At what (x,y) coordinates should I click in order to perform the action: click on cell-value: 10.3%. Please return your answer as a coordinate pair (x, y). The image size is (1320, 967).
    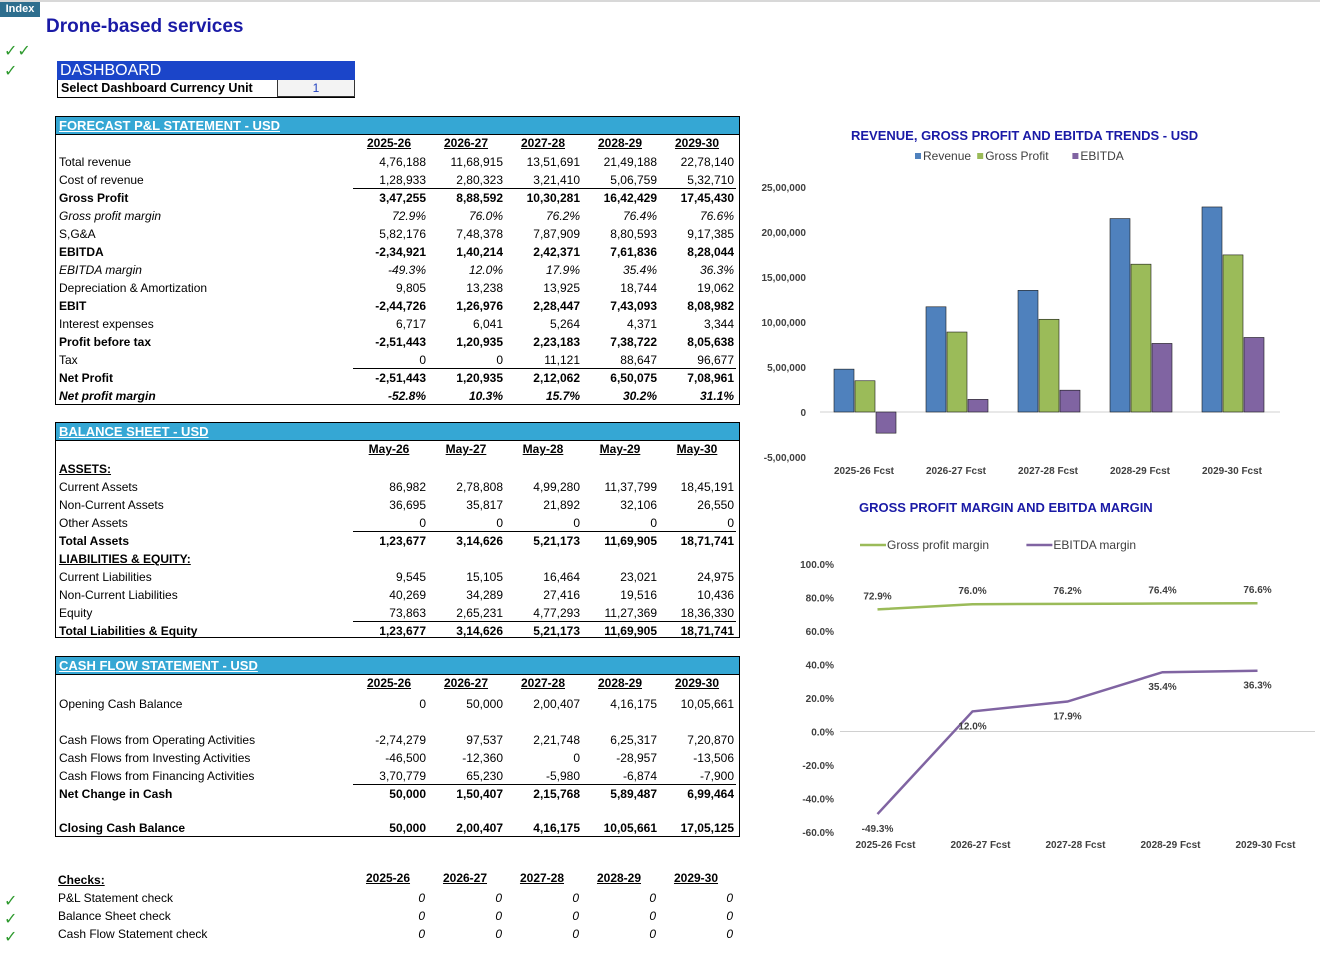
    Looking at the image, I should click on (466, 396).